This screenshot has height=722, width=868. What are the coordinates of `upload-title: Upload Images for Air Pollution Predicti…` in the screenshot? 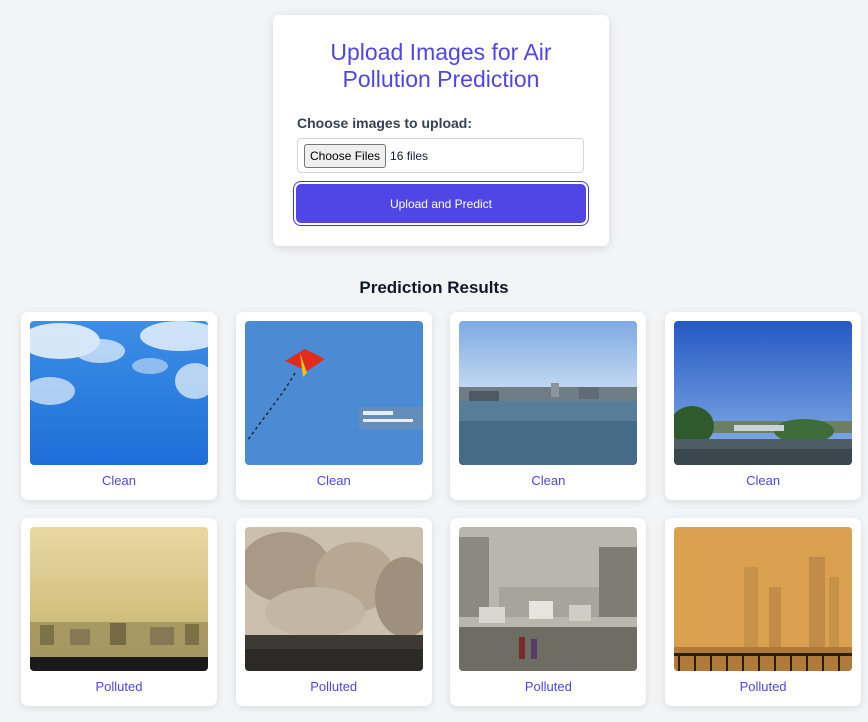 It's located at (441, 65).